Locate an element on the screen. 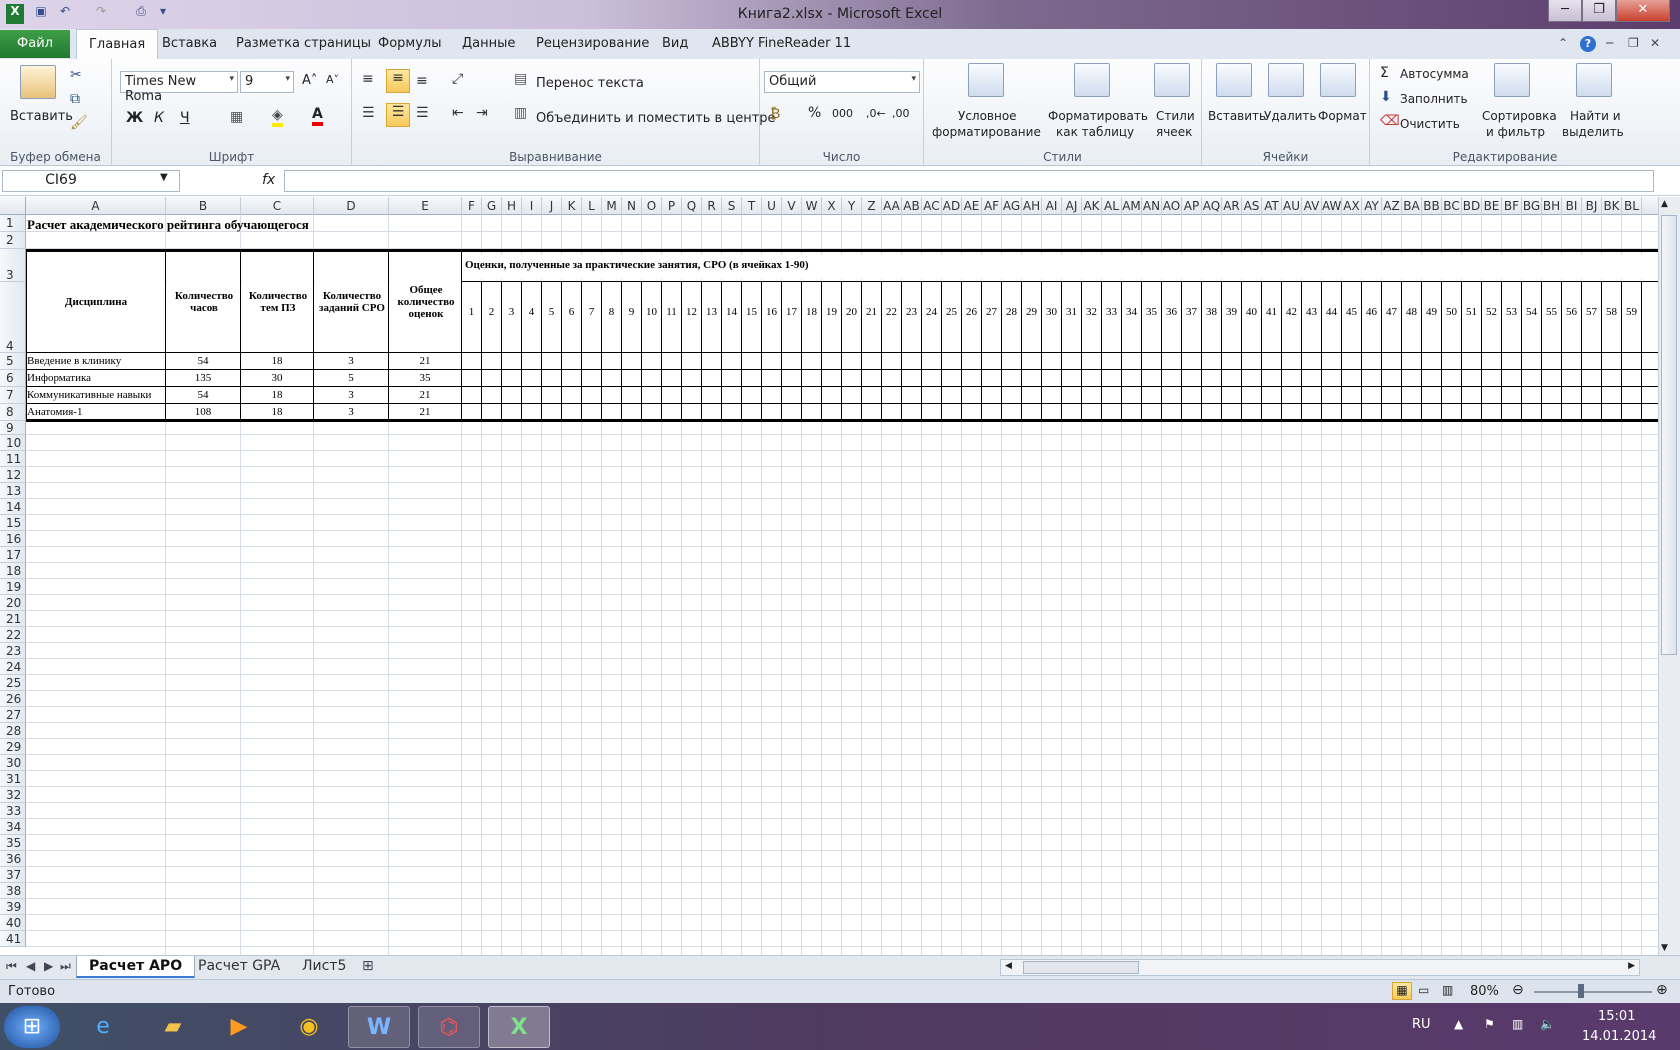 This screenshot has height=1050, width=1680. row-header-35: 35 is located at coordinates (13, 843).